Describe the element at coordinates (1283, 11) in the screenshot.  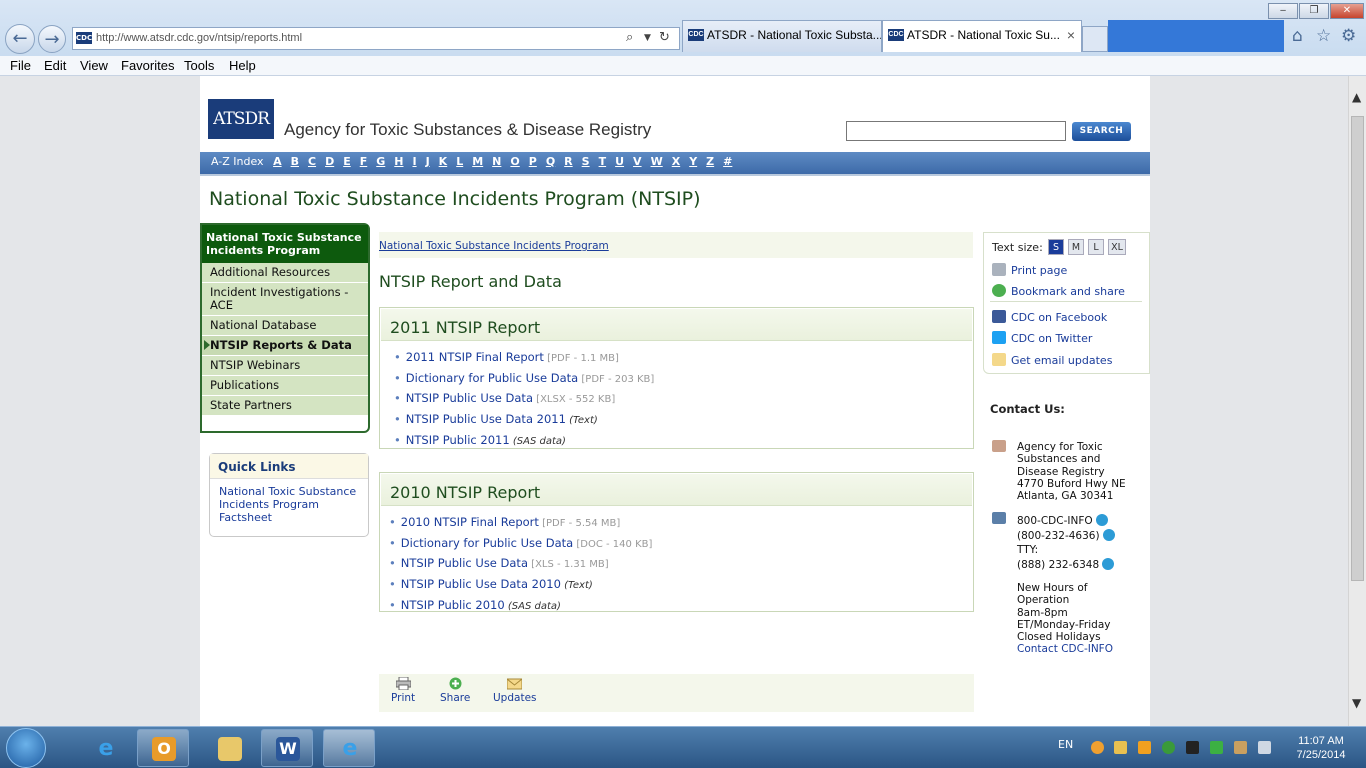
I see `minimize-button: ‒` at that location.